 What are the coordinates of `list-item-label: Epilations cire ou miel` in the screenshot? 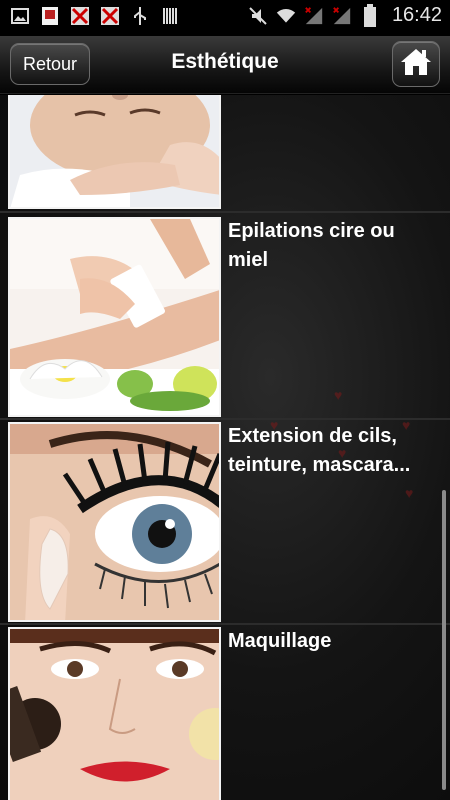 It's located at (311, 245).